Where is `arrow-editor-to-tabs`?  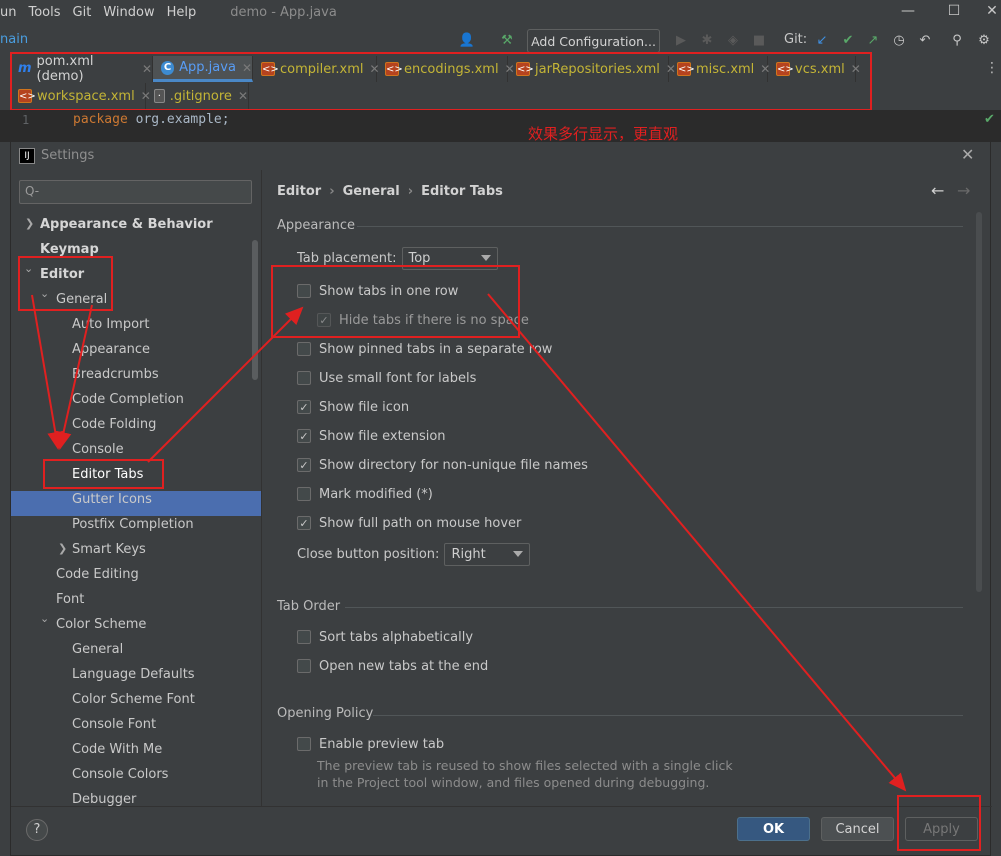
arrow-editor-to-tabs is located at coordinates (47, 372).